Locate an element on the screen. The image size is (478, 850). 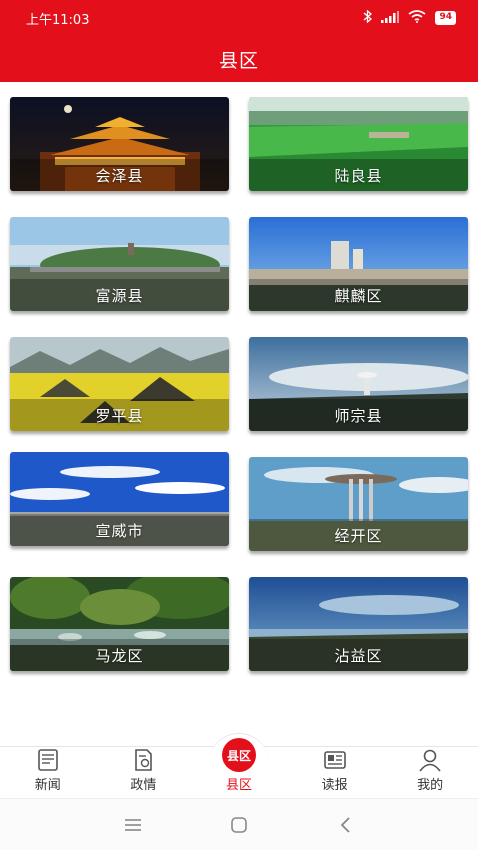
status-icons: 94 is located at coordinates (409, 17).